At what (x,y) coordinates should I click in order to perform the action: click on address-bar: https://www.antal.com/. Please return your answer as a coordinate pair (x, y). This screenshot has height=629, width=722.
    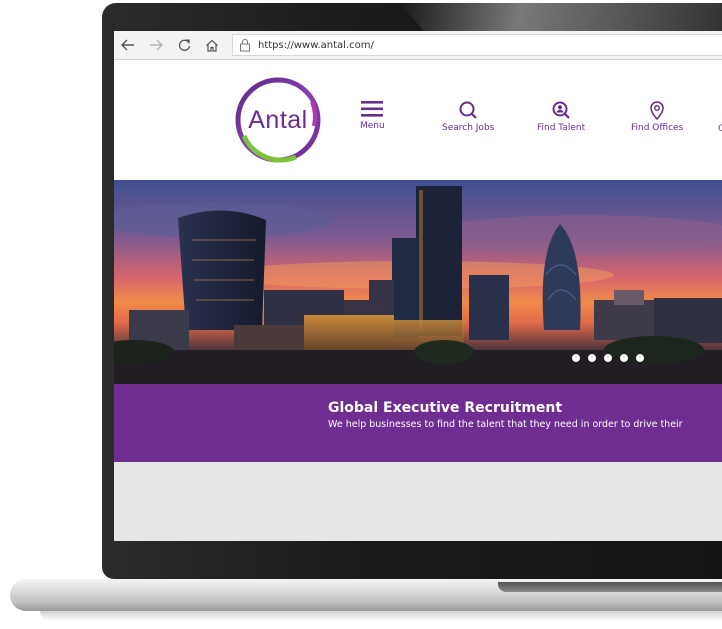
    Looking at the image, I should click on (477, 45).